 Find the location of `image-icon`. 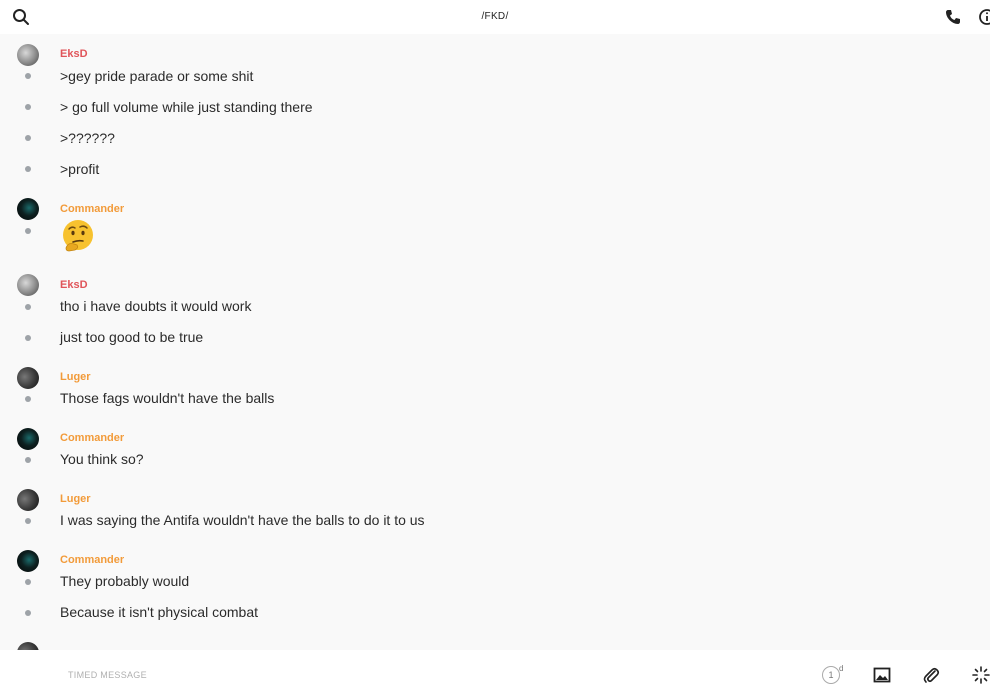

image-icon is located at coordinates (882, 675).